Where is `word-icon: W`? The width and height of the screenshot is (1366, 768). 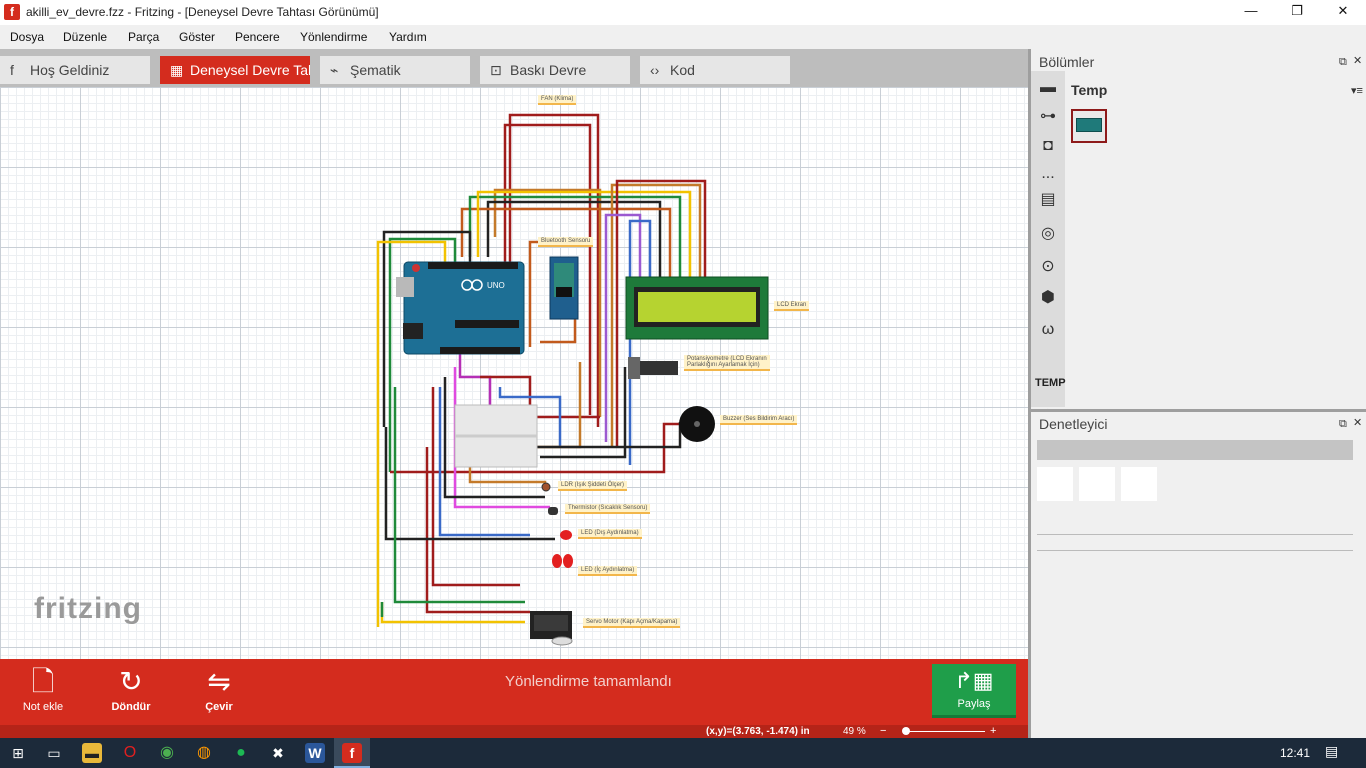
word-icon: W is located at coordinates (315, 753).